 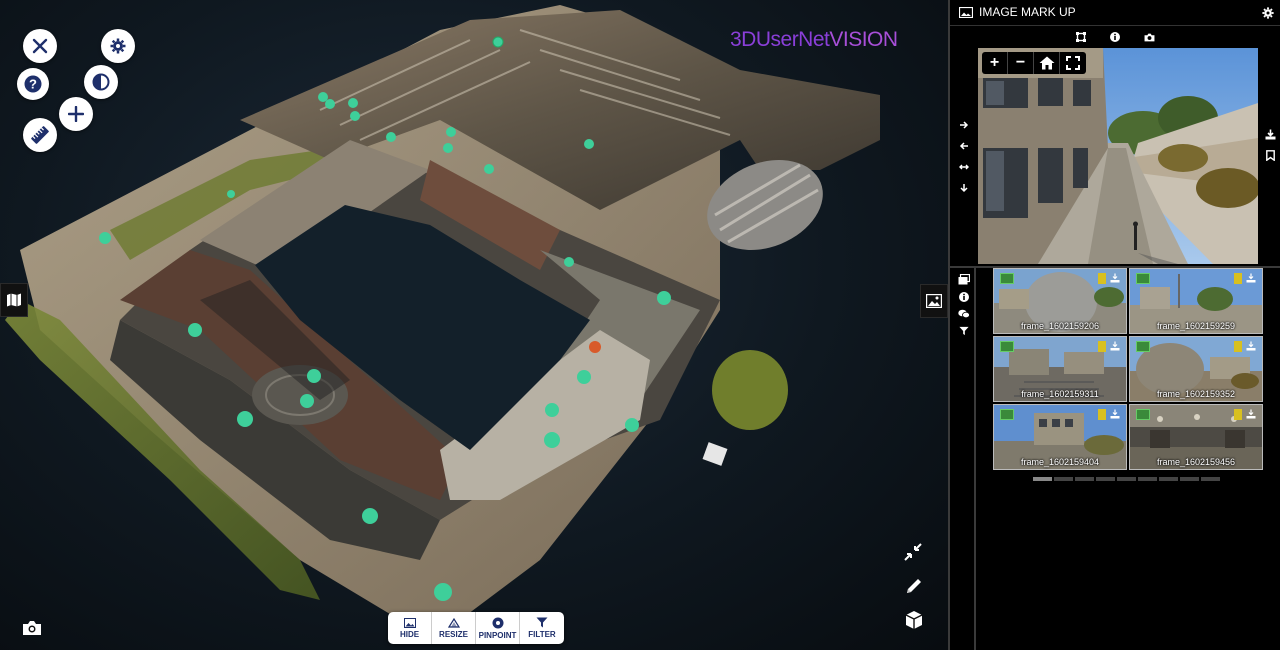 What do you see at coordinates (964, 313) in the screenshot?
I see `gallery-comments-button` at bounding box center [964, 313].